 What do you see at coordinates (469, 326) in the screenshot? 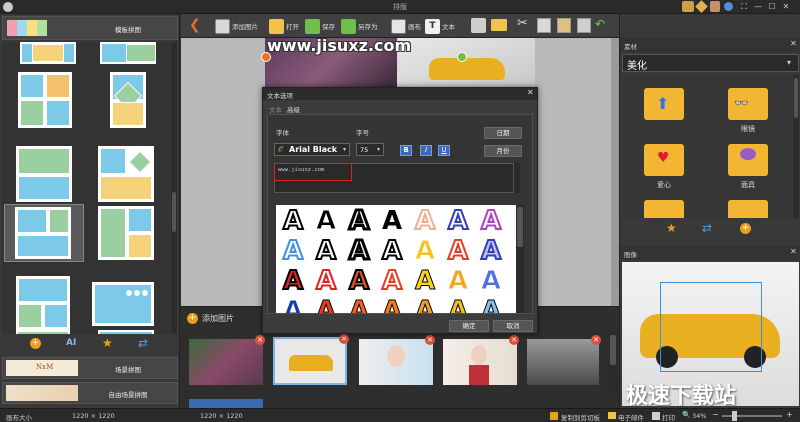
I see `ok-button: 确定` at bounding box center [469, 326].